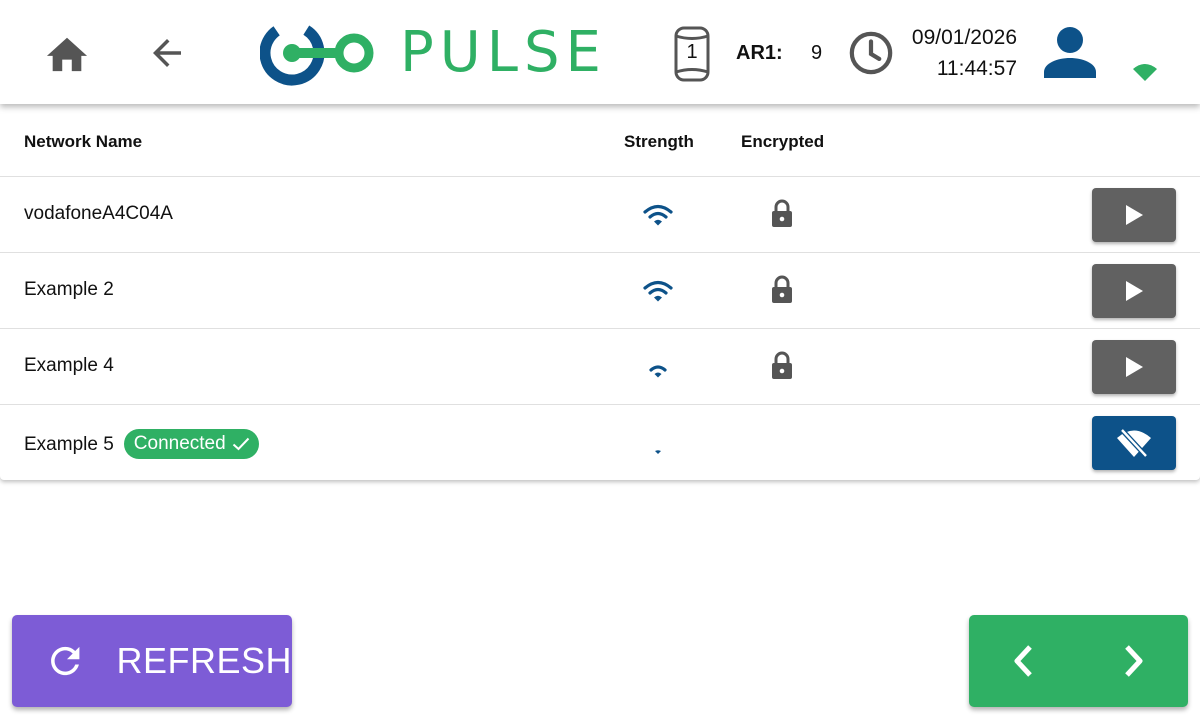  I want to click on next-page-button, so click(1134, 661).